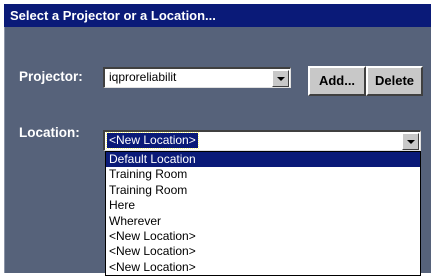  I want to click on delete-button: Delete, so click(394, 81).